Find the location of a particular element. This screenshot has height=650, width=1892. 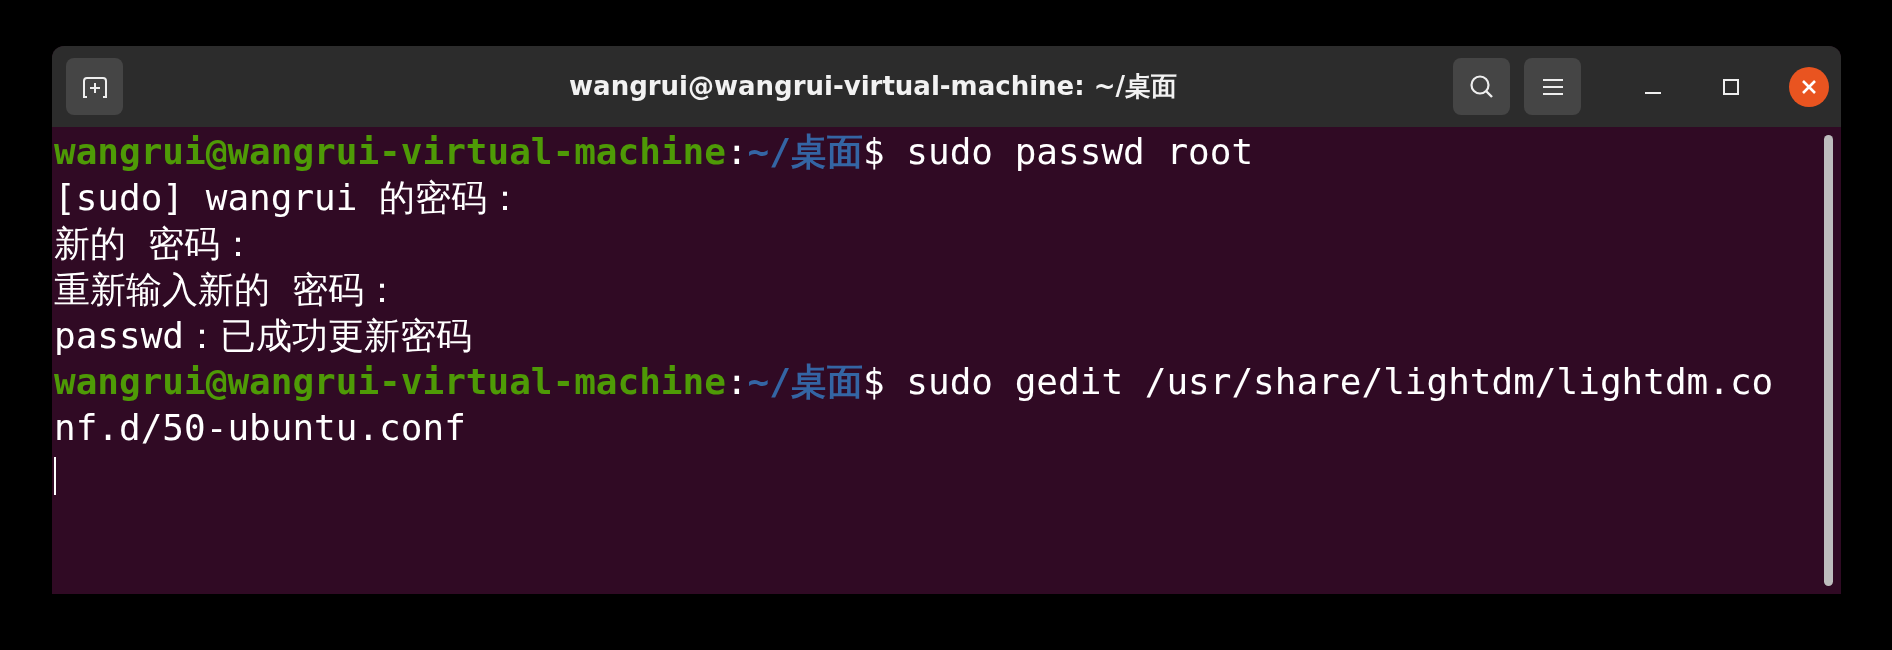

close-button is located at coordinates (1809, 86).